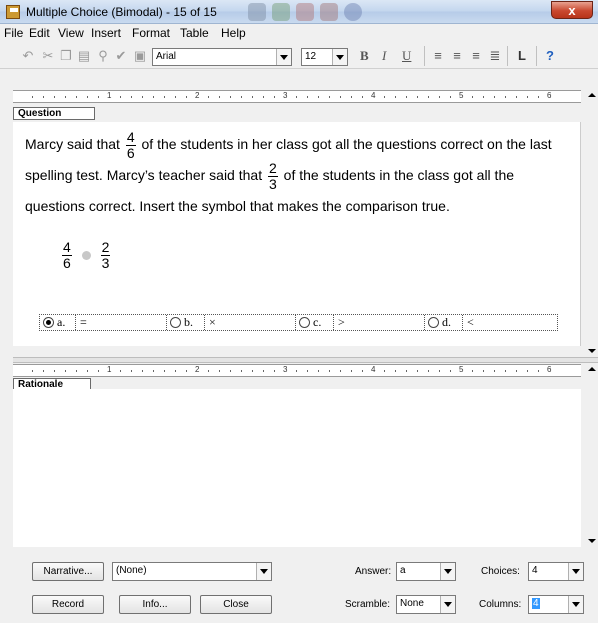 This screenshot has width=598, height=623. I want to click on pane-splitter, so click(305, 360).